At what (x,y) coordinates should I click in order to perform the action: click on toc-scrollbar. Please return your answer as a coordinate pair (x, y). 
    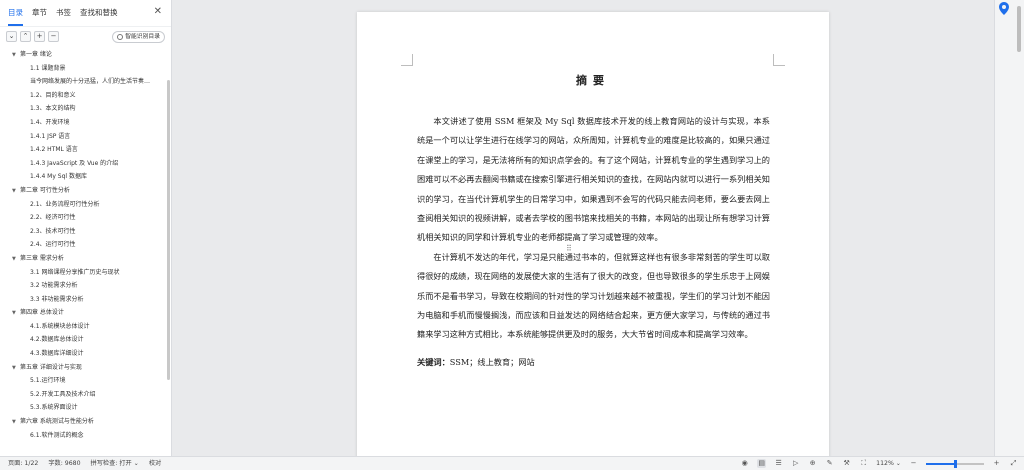
    Looking at the image, I should click on (168, 230).